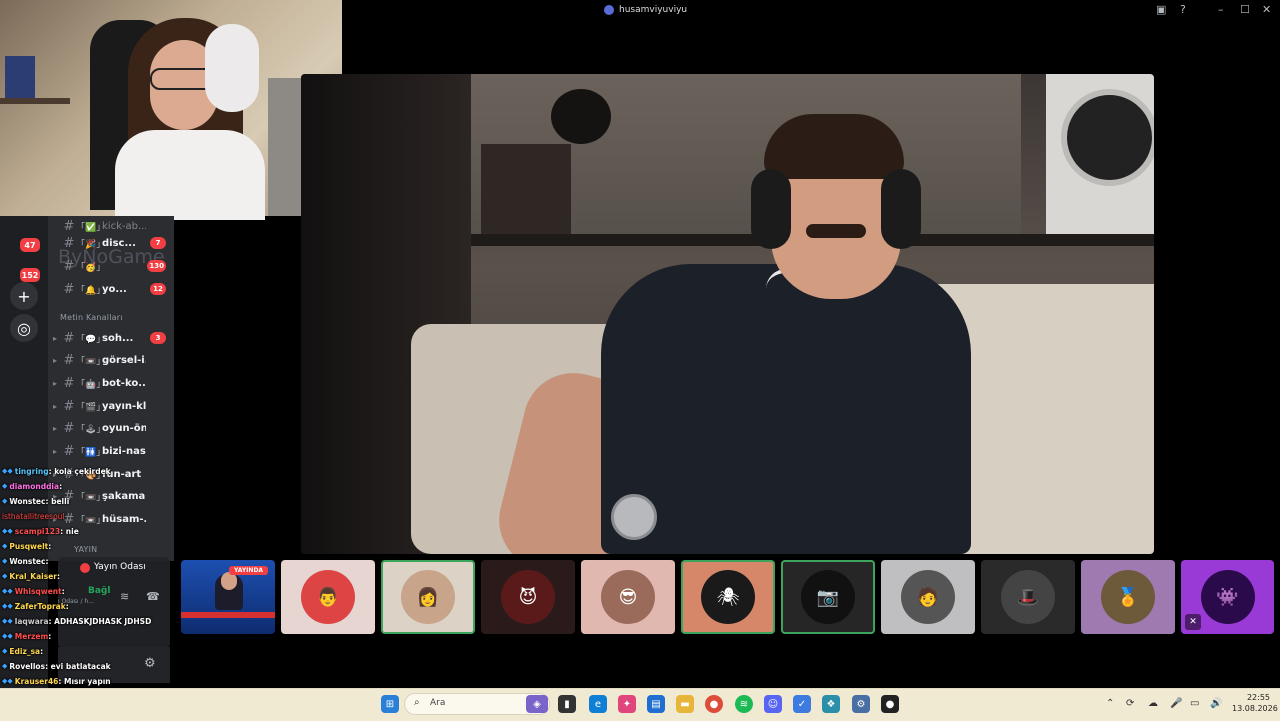 The width and height of the screenshot is (1280, 721). What do you see at coordinates (35, 606) in the screenshot?
I see `chat-message: ◆◆ ZaferToprak:` at bounding box center [35, 606].